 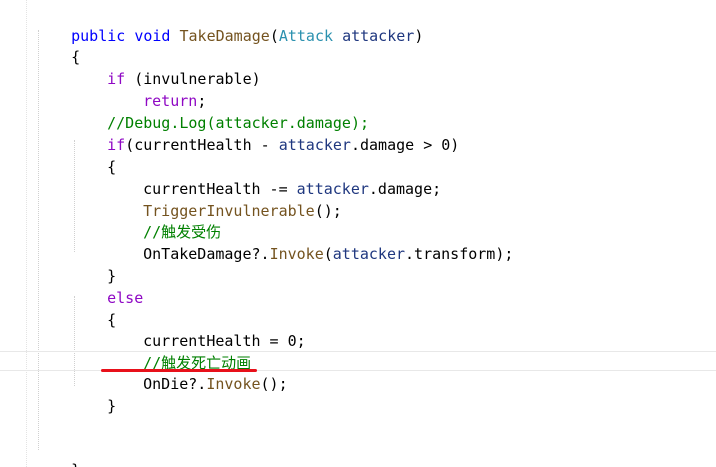 What do you see at coordinates (202, 145) in the screenshot?
I see `condition-part-1: (currentHealth -` at bounding box center [202, 145].